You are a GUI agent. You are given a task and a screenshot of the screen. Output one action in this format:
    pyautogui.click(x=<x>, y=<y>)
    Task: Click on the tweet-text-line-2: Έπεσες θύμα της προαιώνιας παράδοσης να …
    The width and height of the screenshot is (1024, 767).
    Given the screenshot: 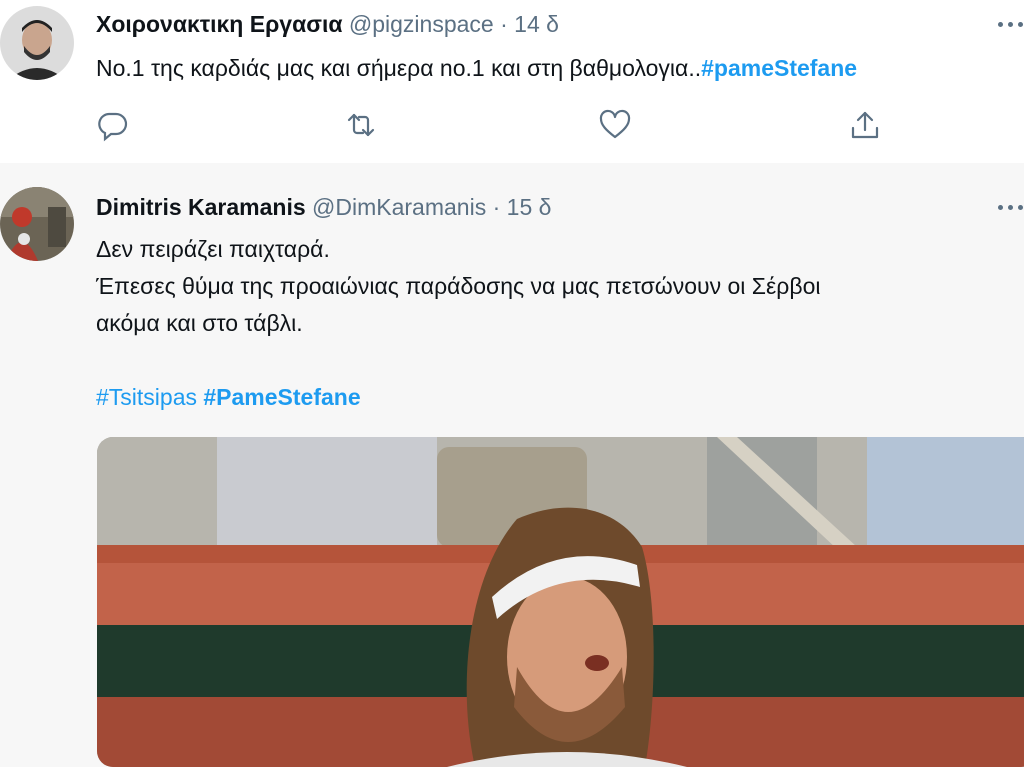 What is the action you would take?
    pyautogui.click(x=458, y=286)
    